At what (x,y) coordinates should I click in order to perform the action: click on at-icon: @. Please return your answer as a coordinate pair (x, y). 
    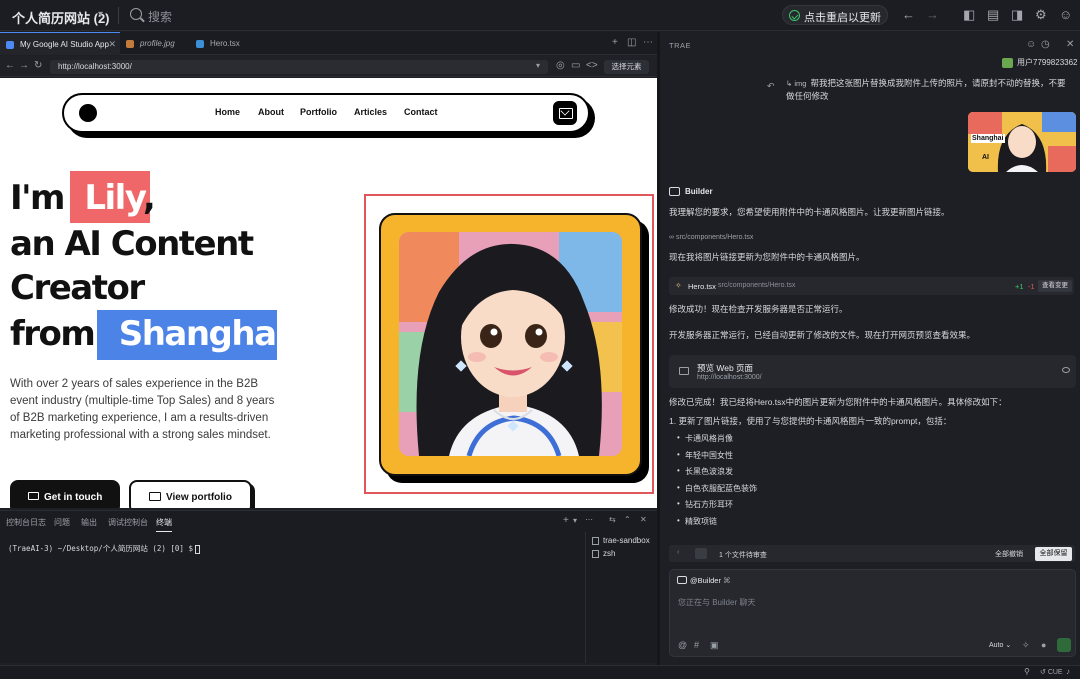
    Looking at the image, I should click on (682, 645).